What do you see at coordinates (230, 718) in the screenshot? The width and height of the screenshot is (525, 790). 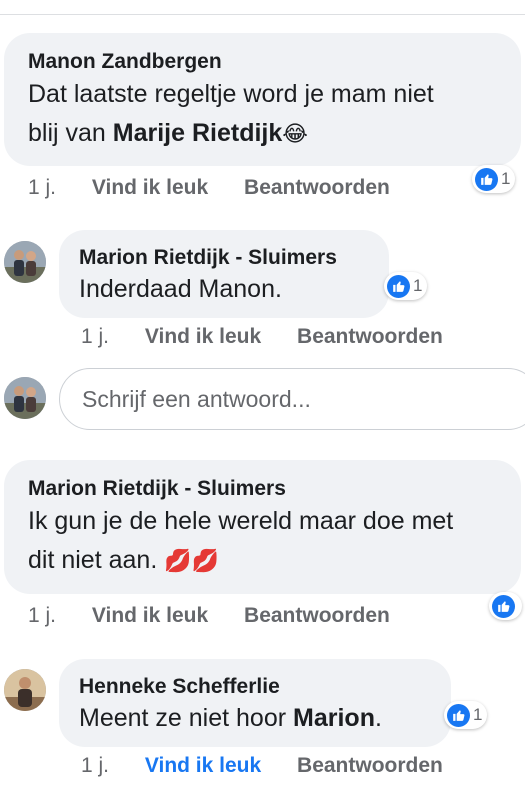 I see `comment-text: Meent ze niet hoor Marion.` at bounding box center [230, 718].